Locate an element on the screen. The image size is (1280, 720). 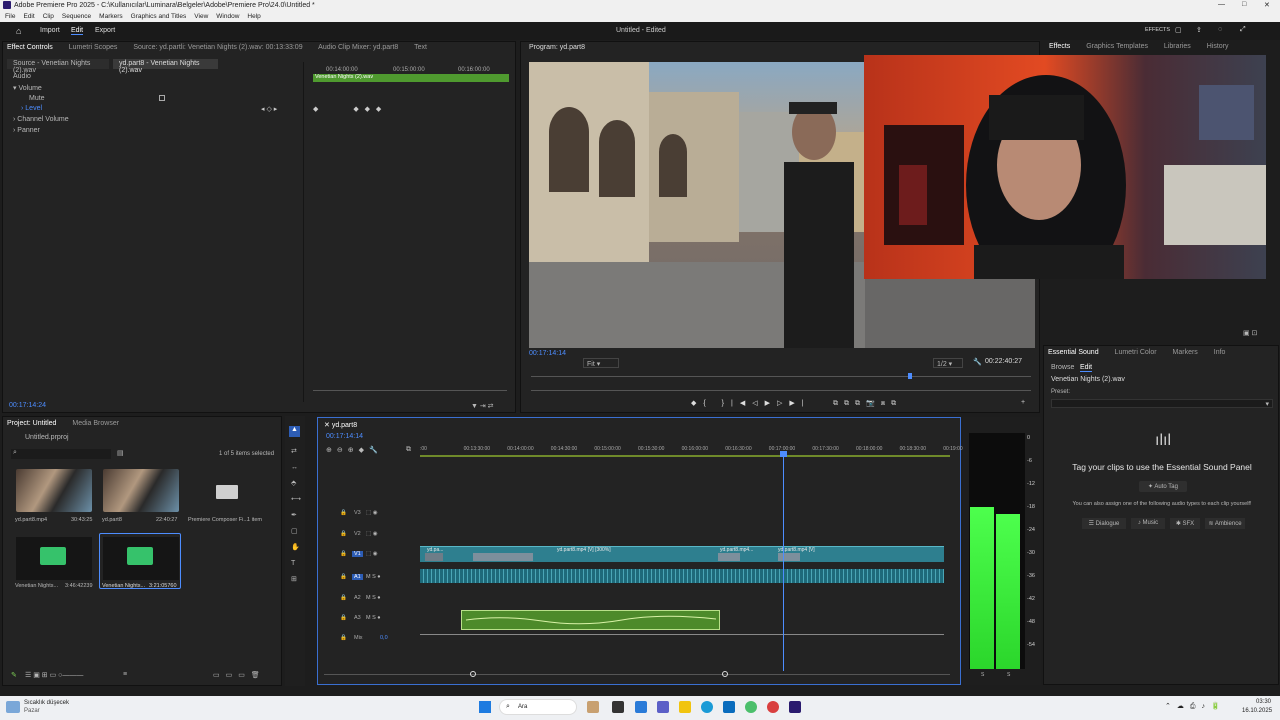
row-level: › Level is located at coordinates (31, 108).